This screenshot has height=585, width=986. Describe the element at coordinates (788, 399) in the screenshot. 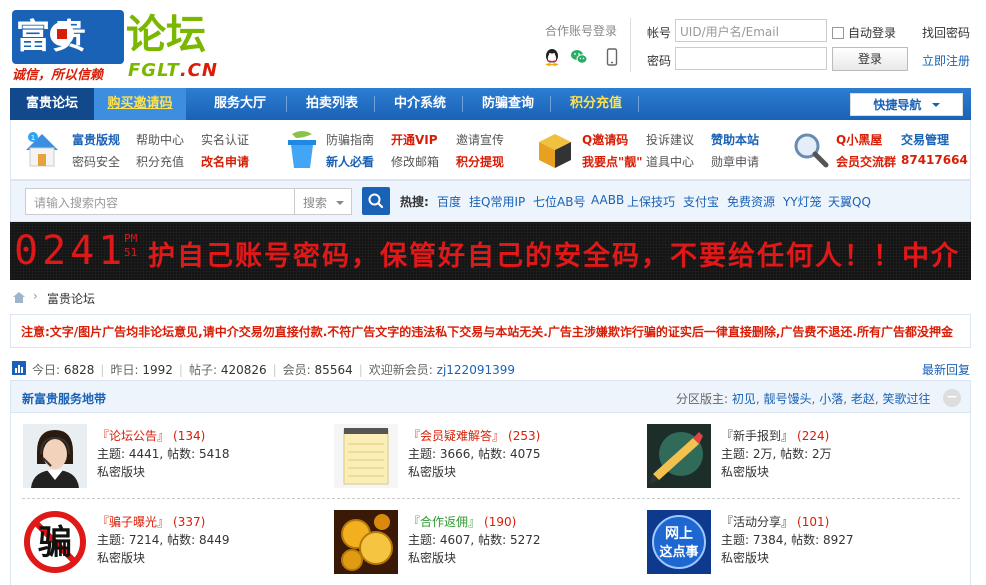

I see `moderator-link: 靓号馒头` at that location.